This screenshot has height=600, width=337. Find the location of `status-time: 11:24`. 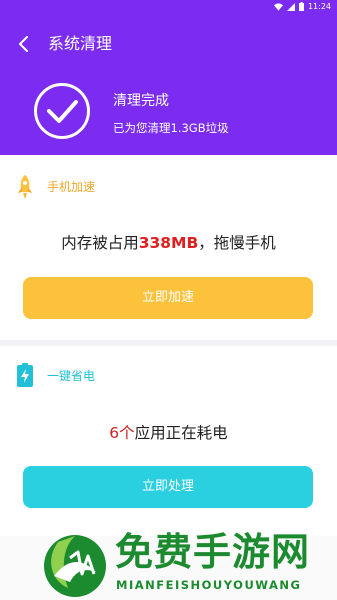

status-time: 11:24 is located at coordinates (319, 6).